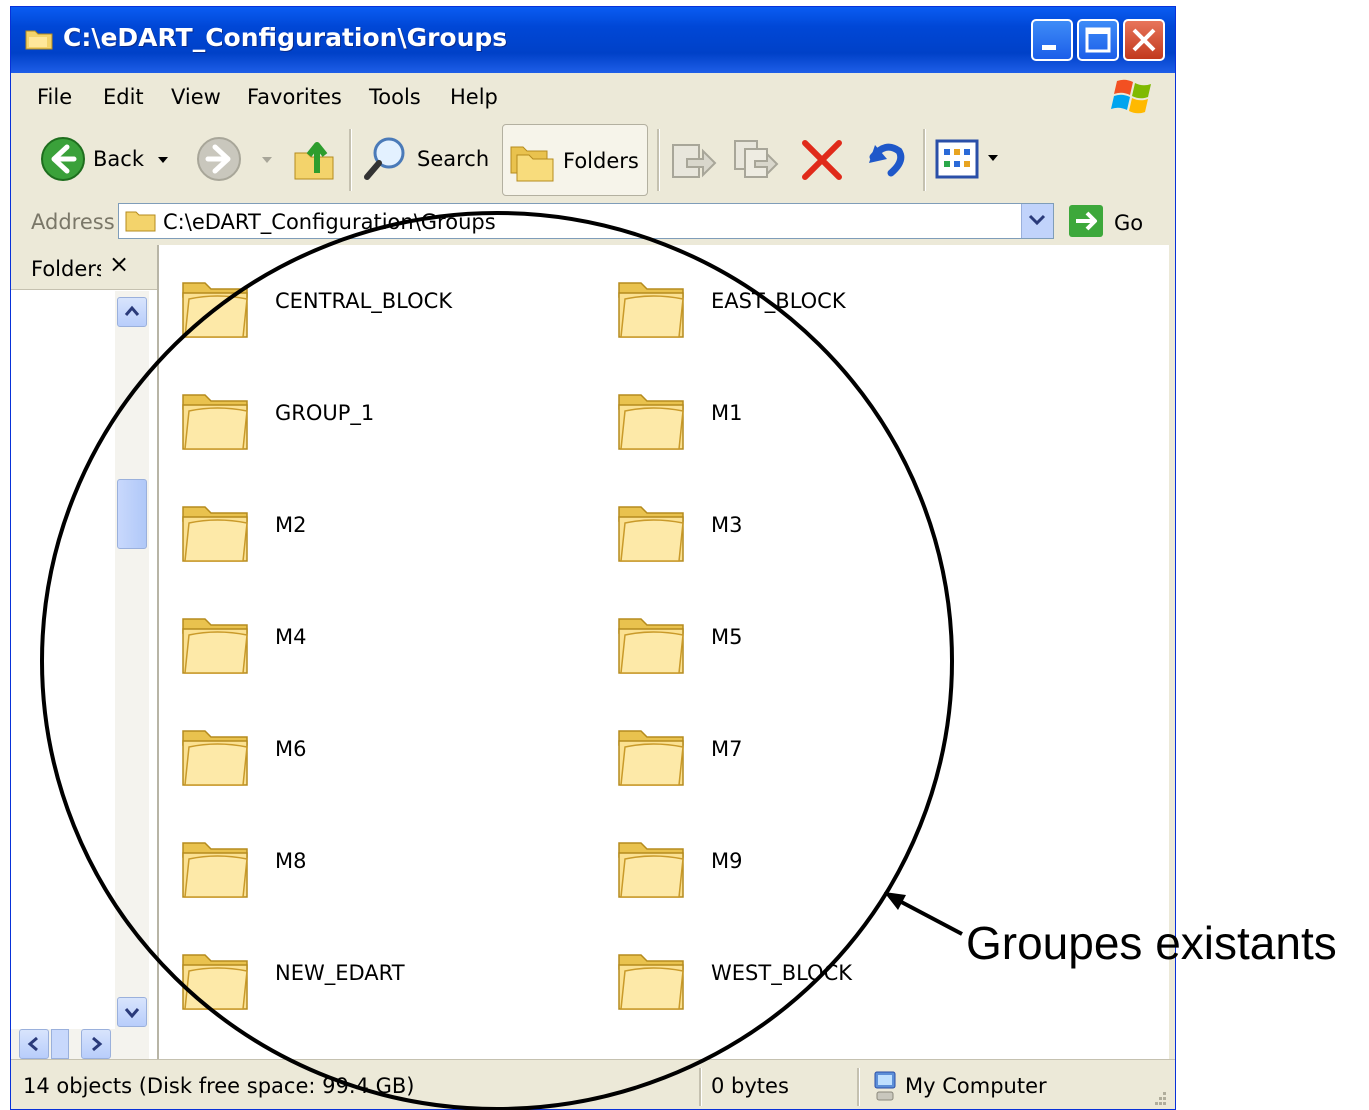  I want to click on toolbar: Back Search Folders, so click(593, 159).